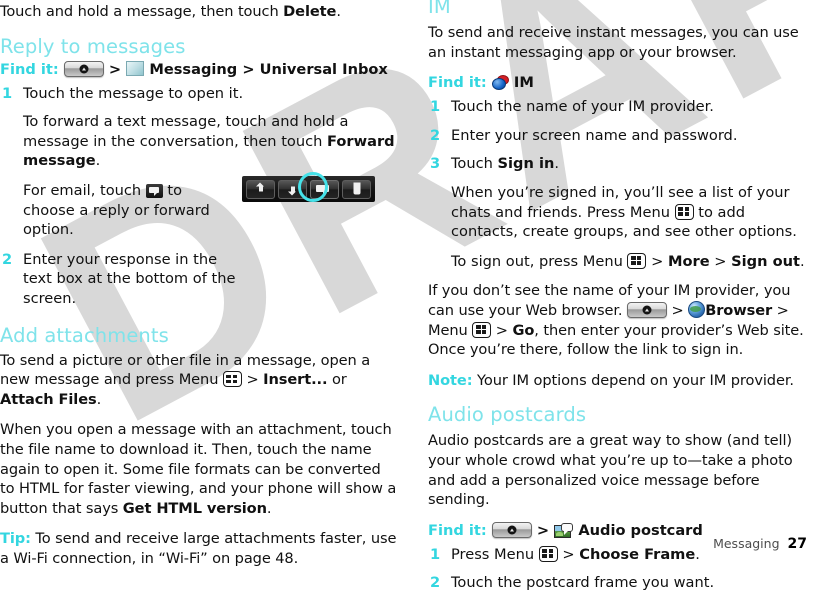 The height and width of the screenshot is (602, 817). What do you see at coordinates (502, 330) in the screenshot?
I see `para-sep-3: >` at bounding box center [502, 330].